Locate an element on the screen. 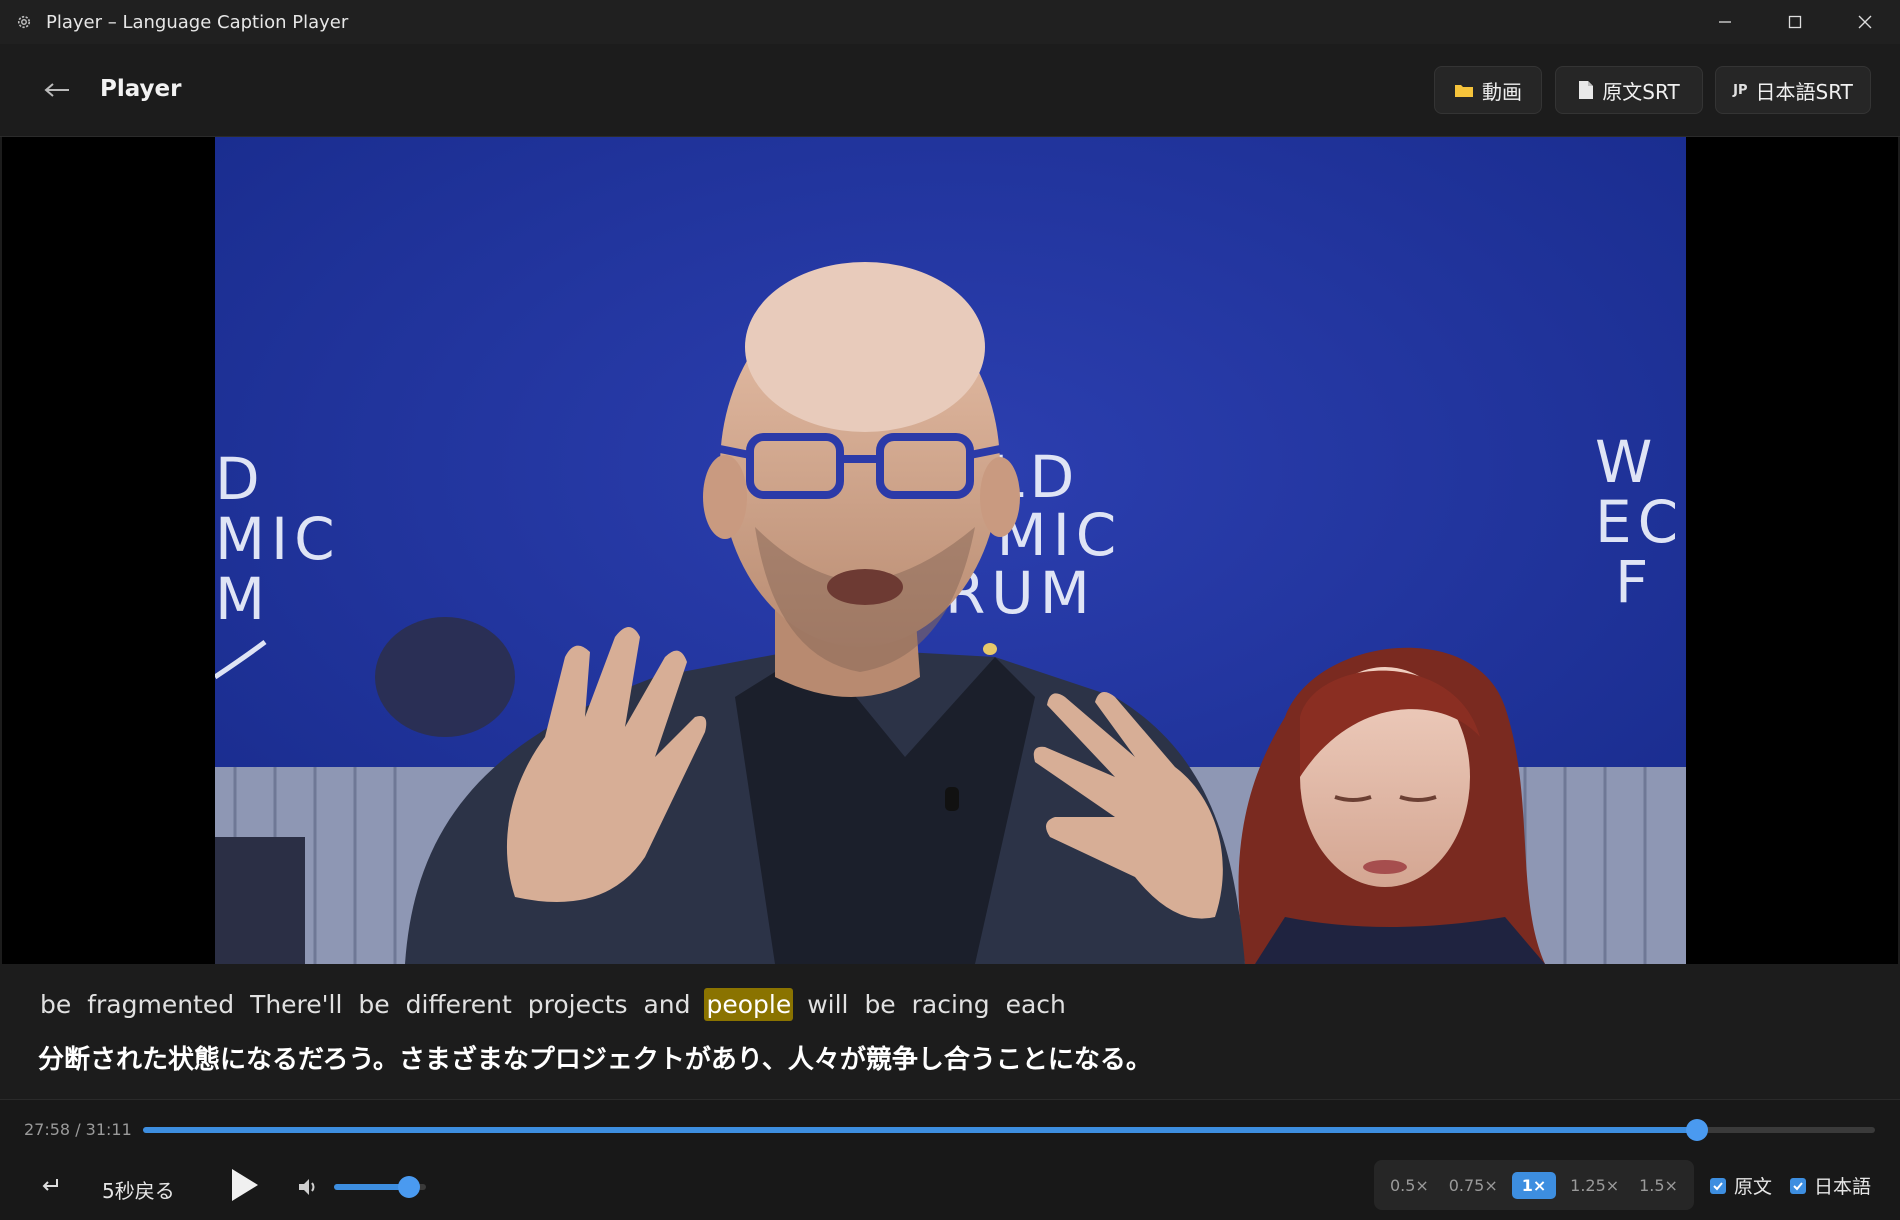 Image resolution: width=1900 pixels, height=1220 pixels. time-display: 27:58 / 31:11 is located at coordinates (78, 1129).